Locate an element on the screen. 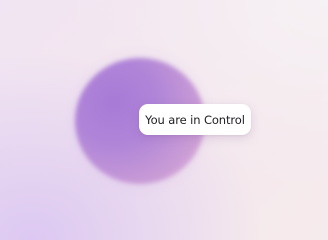 The width and height of the screenshot is (328, 240). control-badge: You are in Control is located at coordinates (195, 119).